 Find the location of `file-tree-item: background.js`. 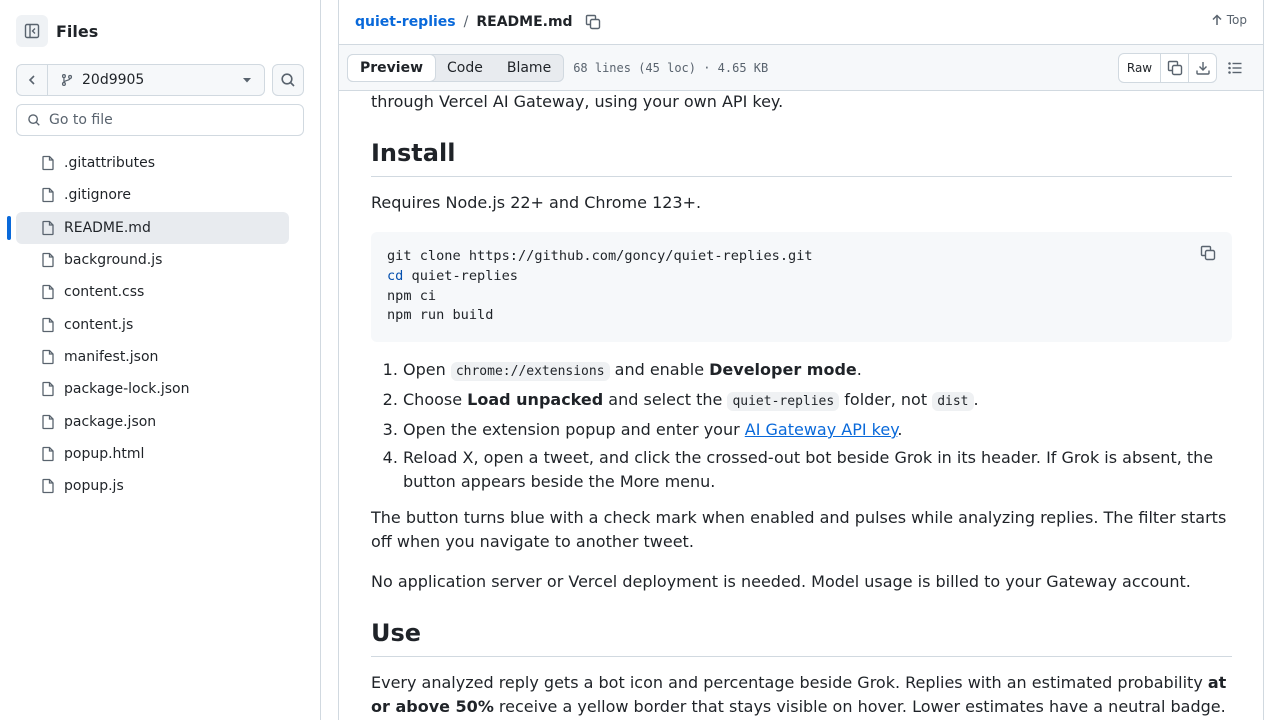

file-tree-item: background.js is located at coordinates (152, 260).